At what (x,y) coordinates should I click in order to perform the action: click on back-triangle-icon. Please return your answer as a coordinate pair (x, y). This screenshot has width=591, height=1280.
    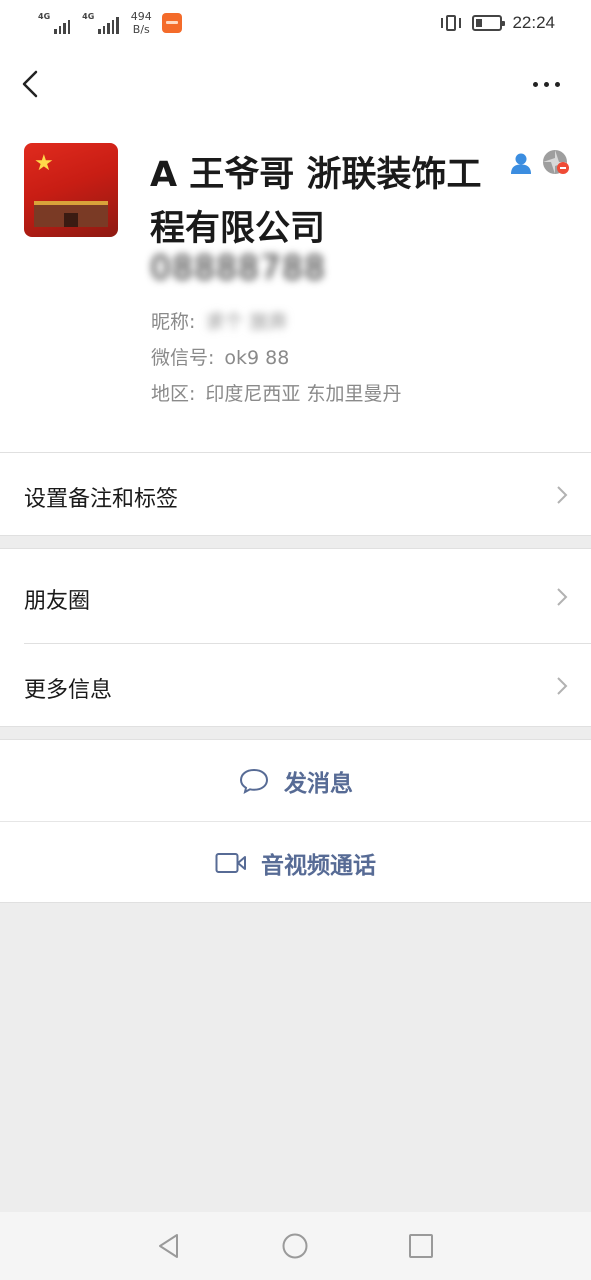
    Looking at the image, I should click on (169, 1246).